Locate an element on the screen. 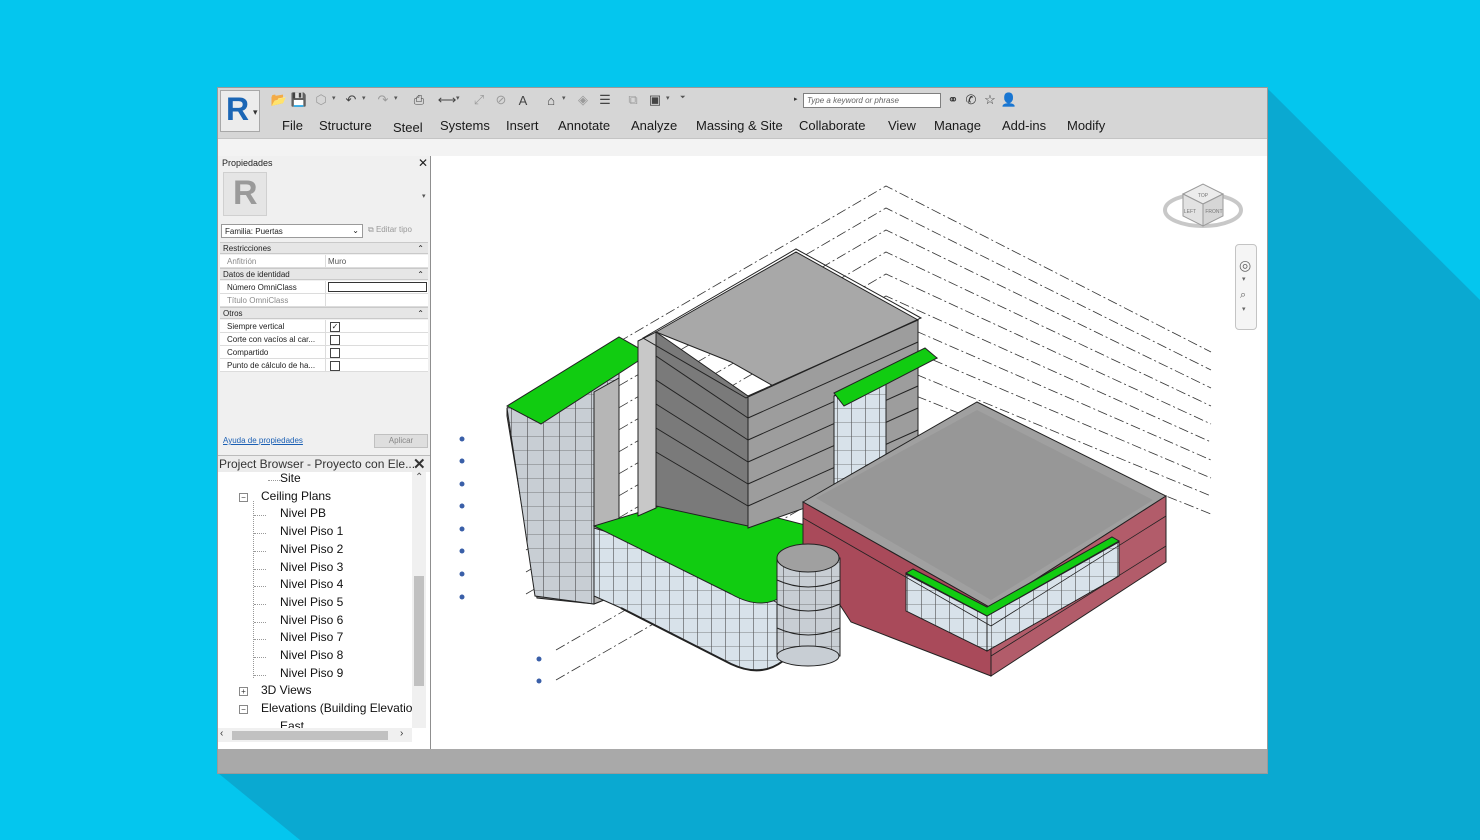  redo-icon: ↷ is located at coordinates (383, 100).